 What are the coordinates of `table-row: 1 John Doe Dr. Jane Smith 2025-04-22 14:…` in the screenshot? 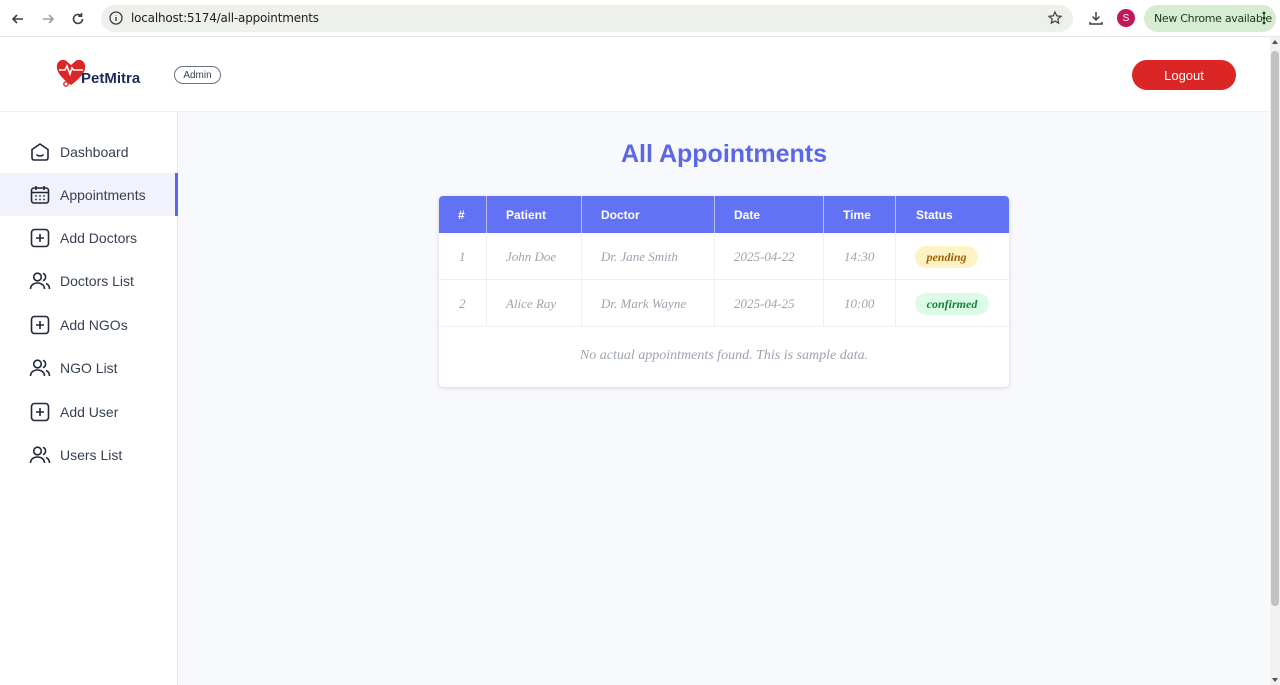 It's located at (724, 256).